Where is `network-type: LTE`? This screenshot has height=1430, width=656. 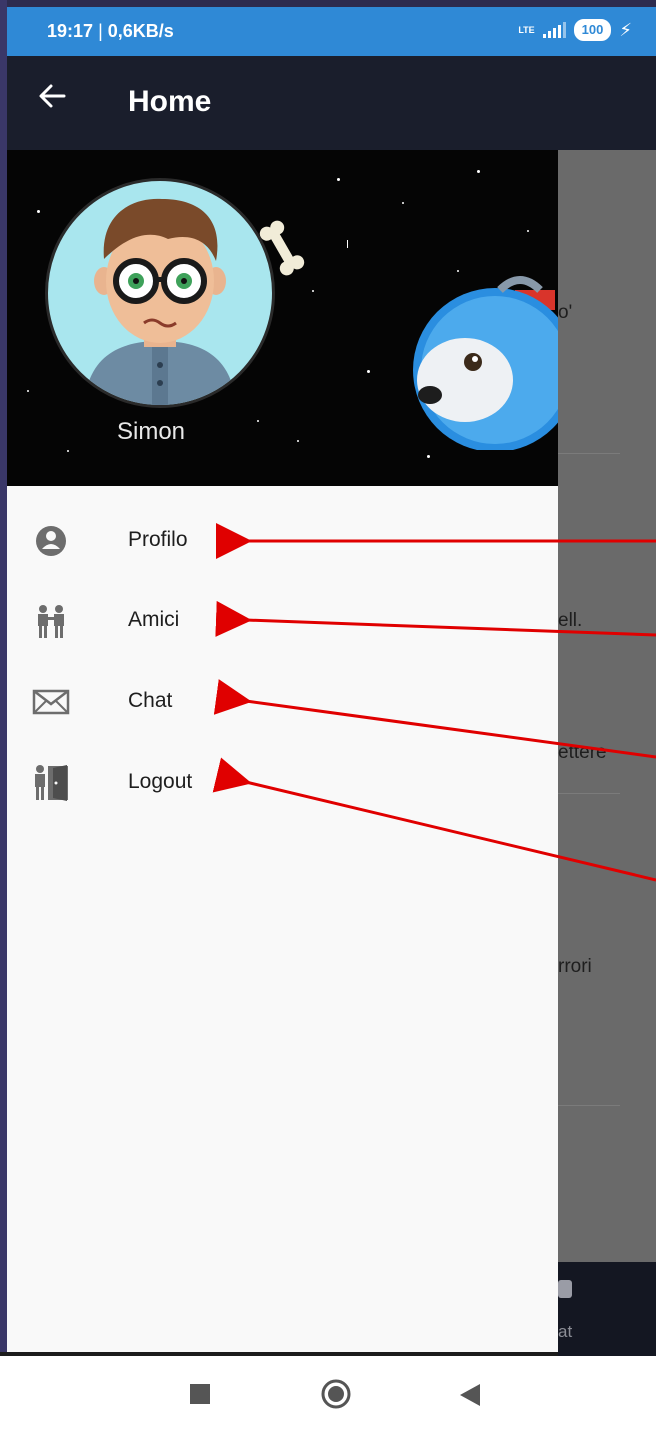 network-type: LTE is located at coordinates (526, 29).